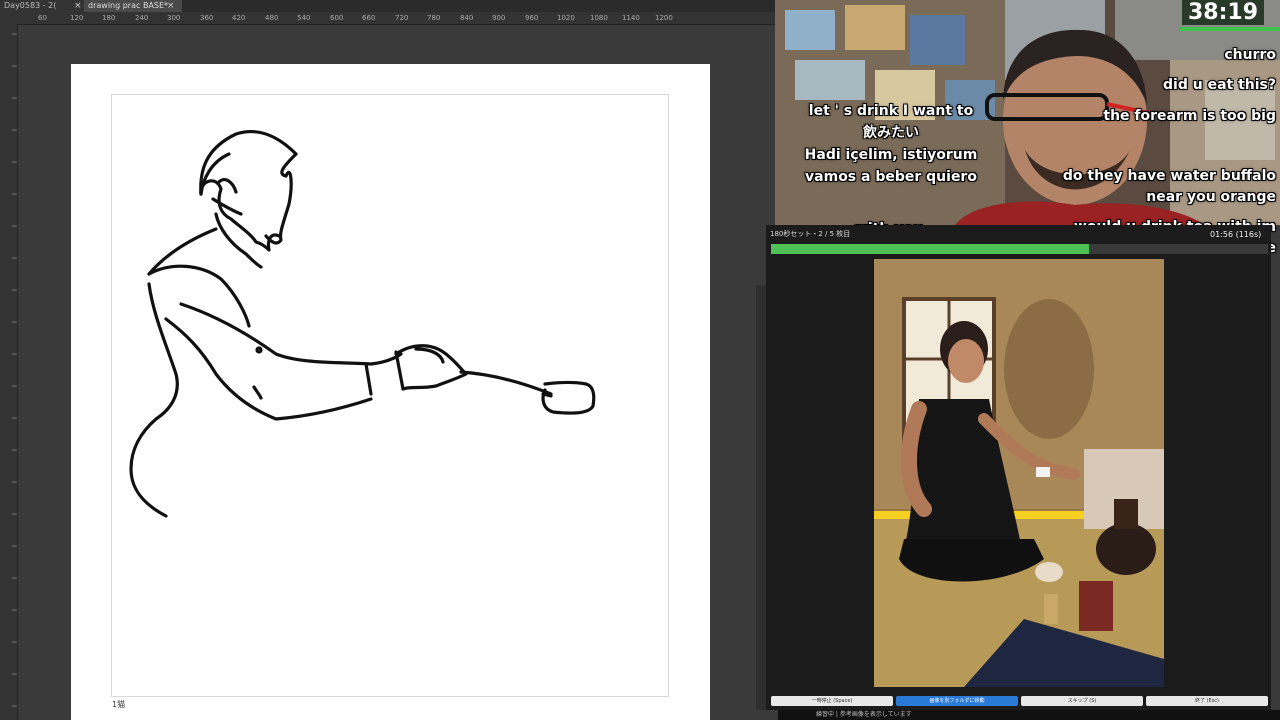 The width and height of the screenshot is (1280, 720). What do you see at coordinates (128, 5) in the screenshot?
I see `tab-label: drawing prac BASE*` at bounding box center [128, 5].